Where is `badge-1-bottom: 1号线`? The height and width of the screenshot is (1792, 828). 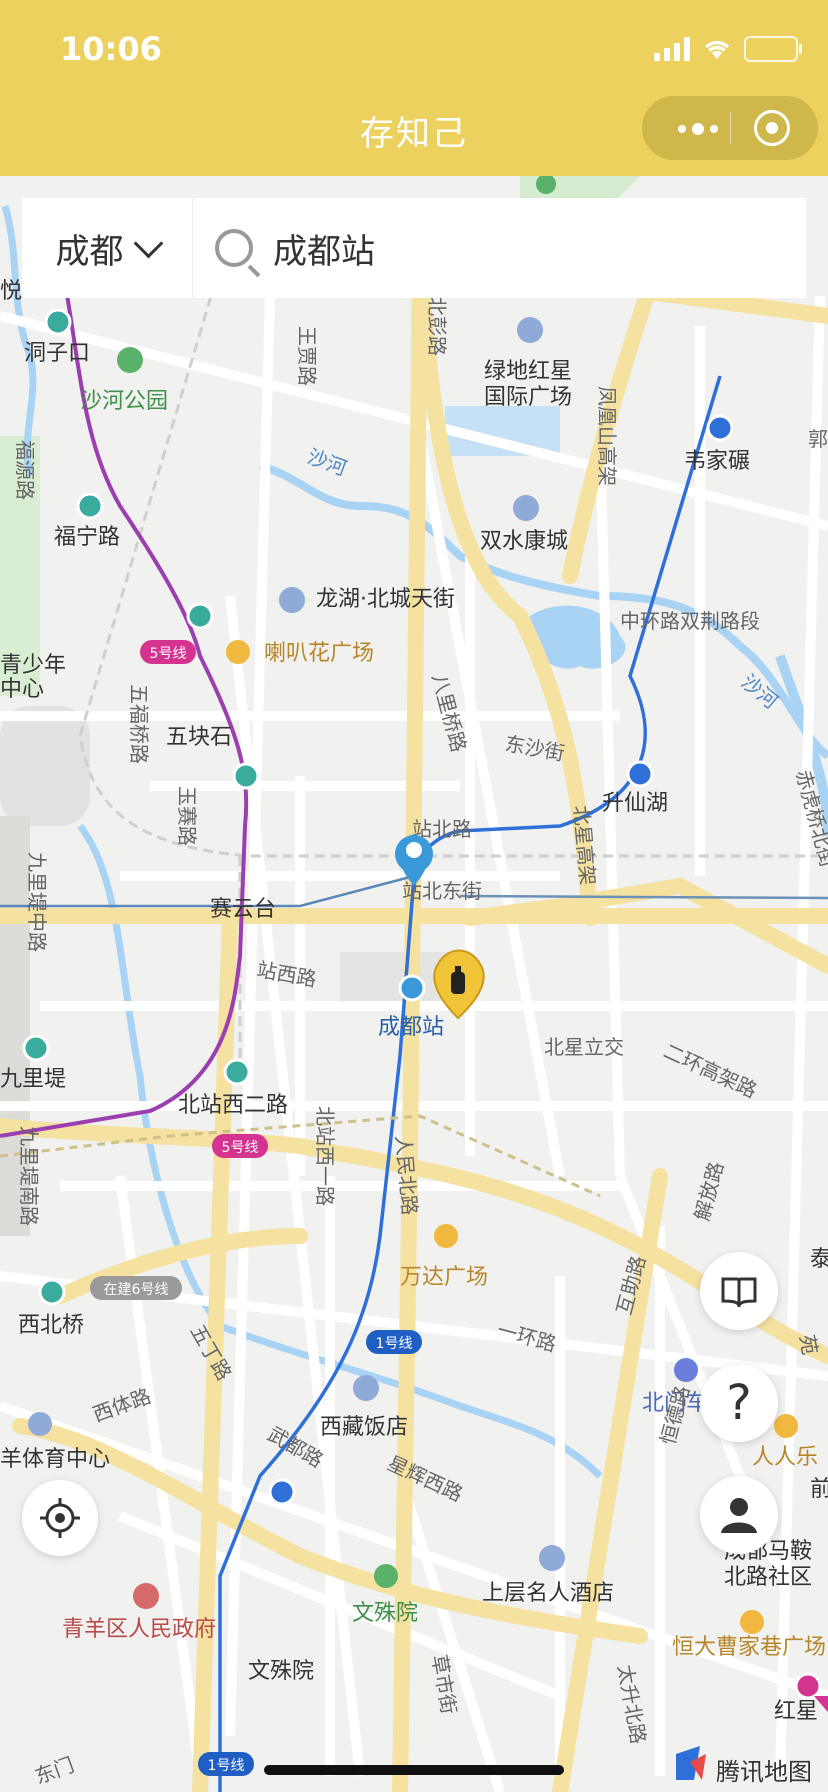
badge-1-bottom: 1号线 is located at coordinates (226, 1766).